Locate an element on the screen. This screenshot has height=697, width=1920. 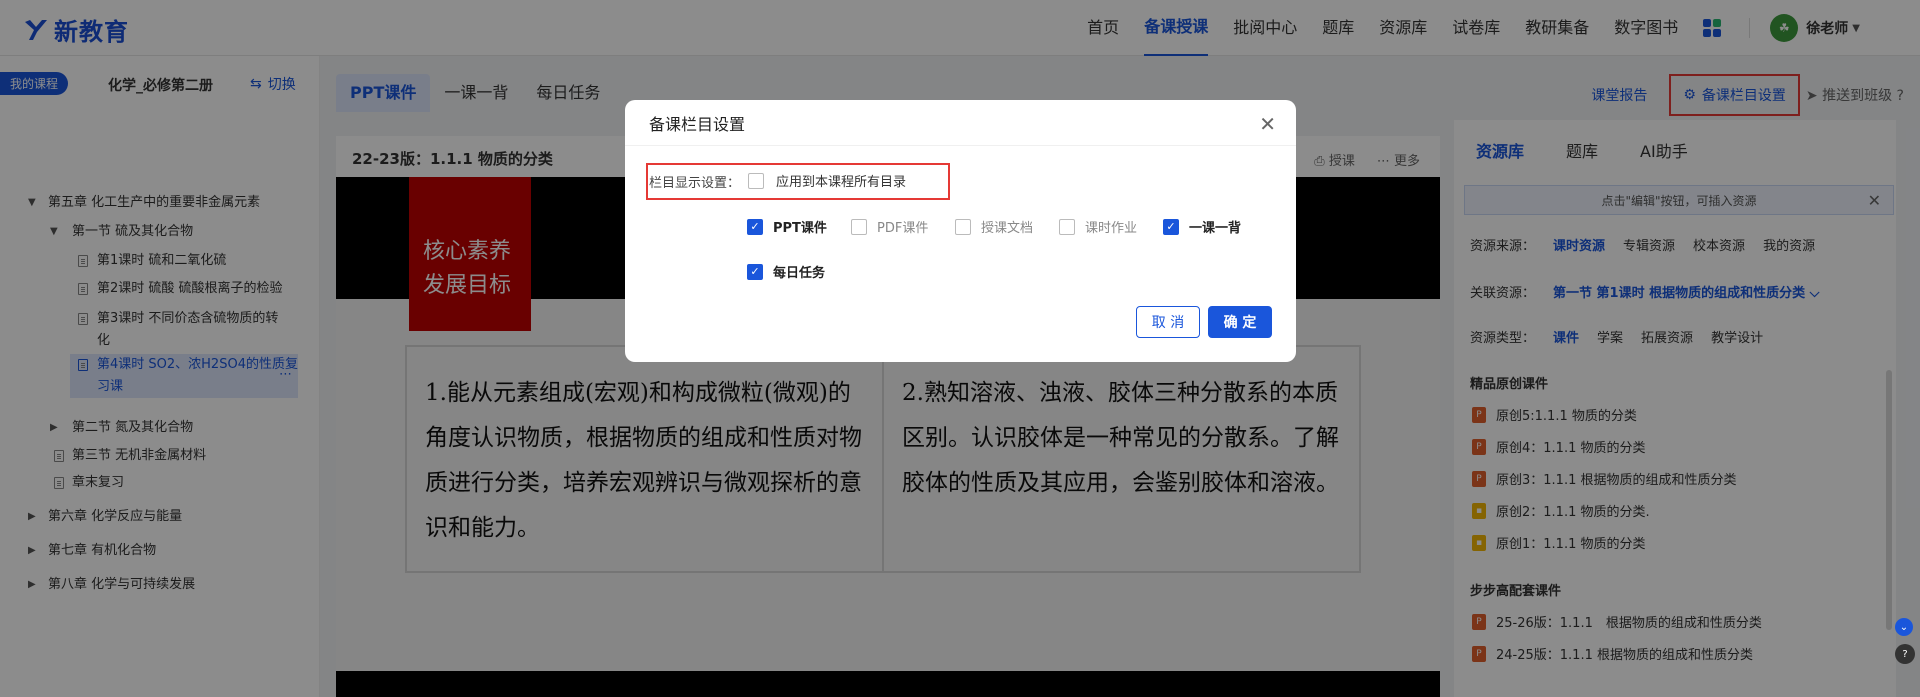
chevron-down-icon: ⌄ is located at coordinates (1904, 627).